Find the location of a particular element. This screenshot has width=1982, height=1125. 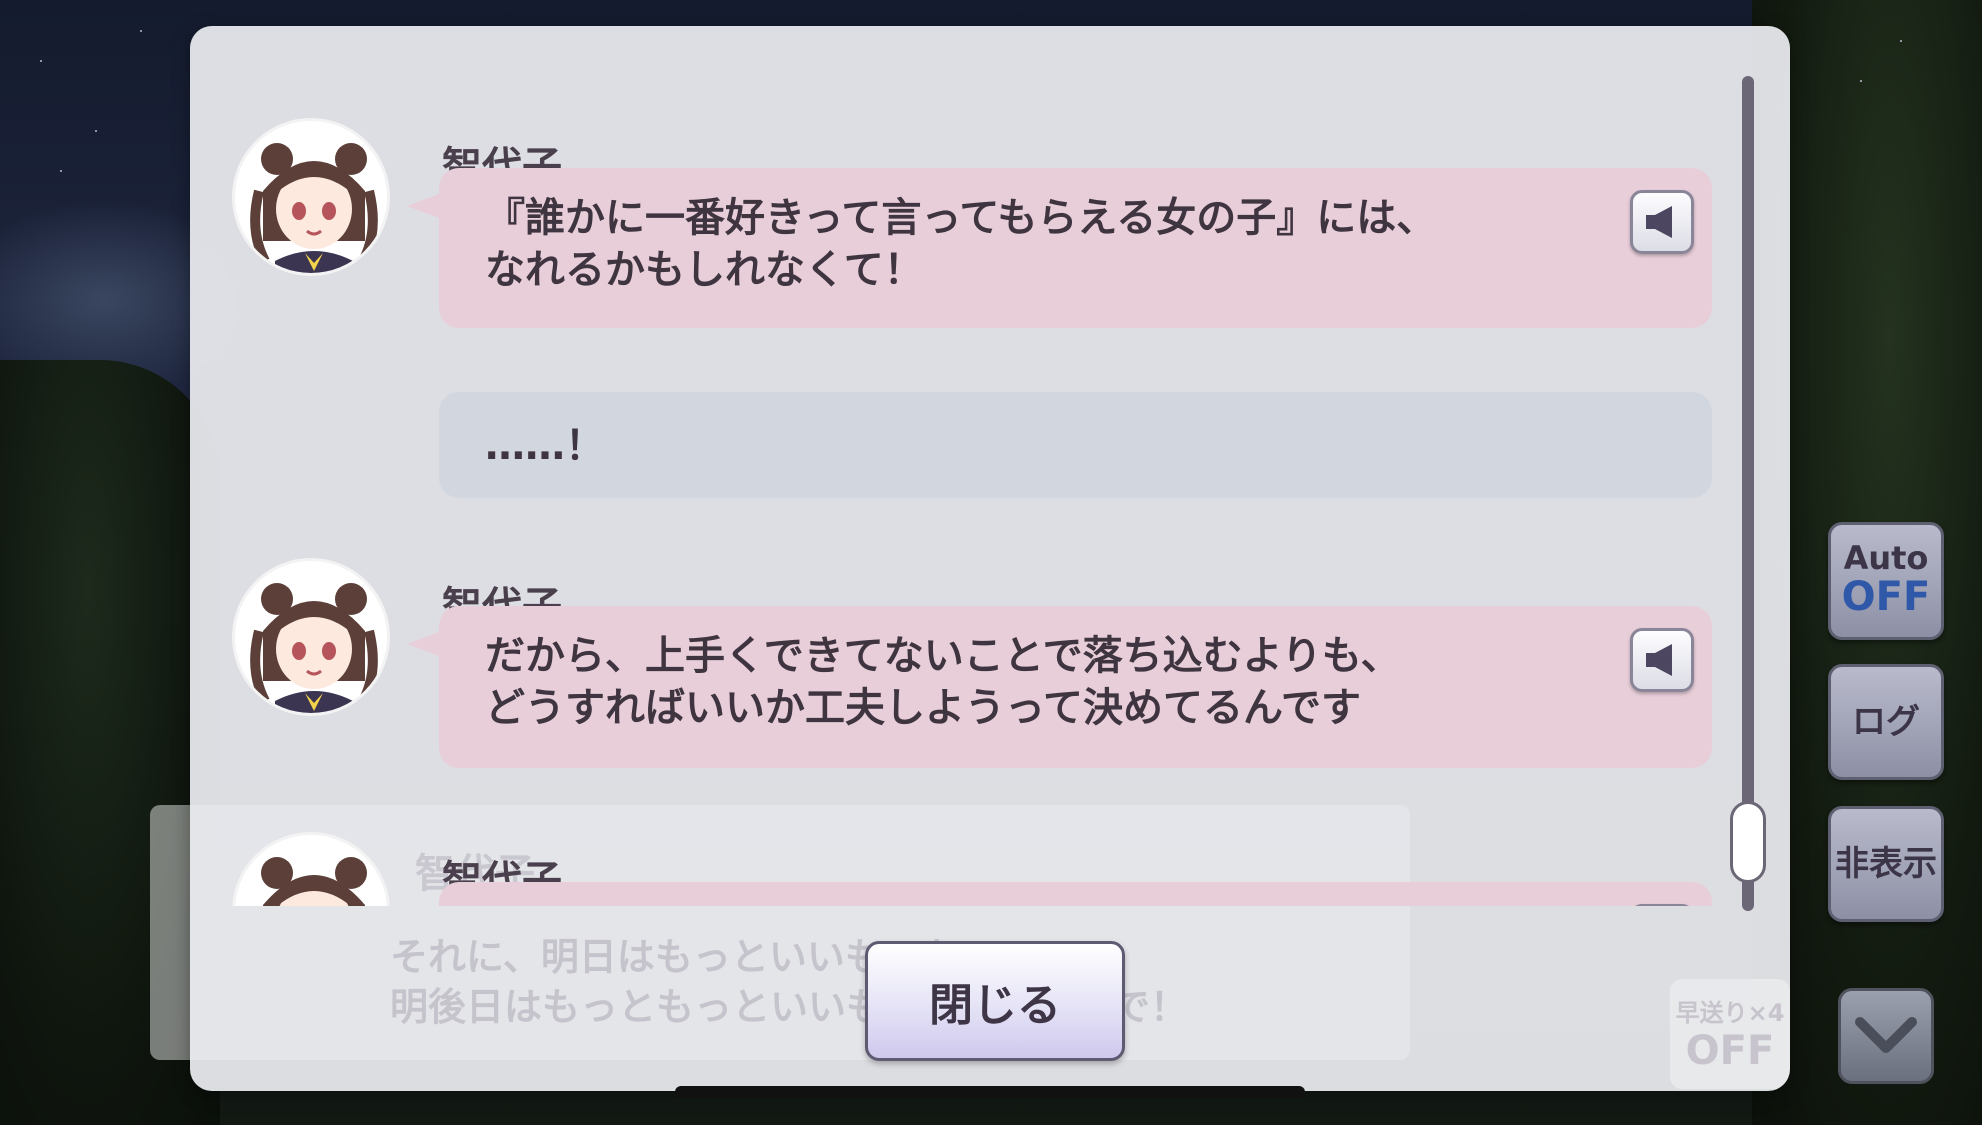

dialogue-text: ……！ is located at coordinates (545, 446).